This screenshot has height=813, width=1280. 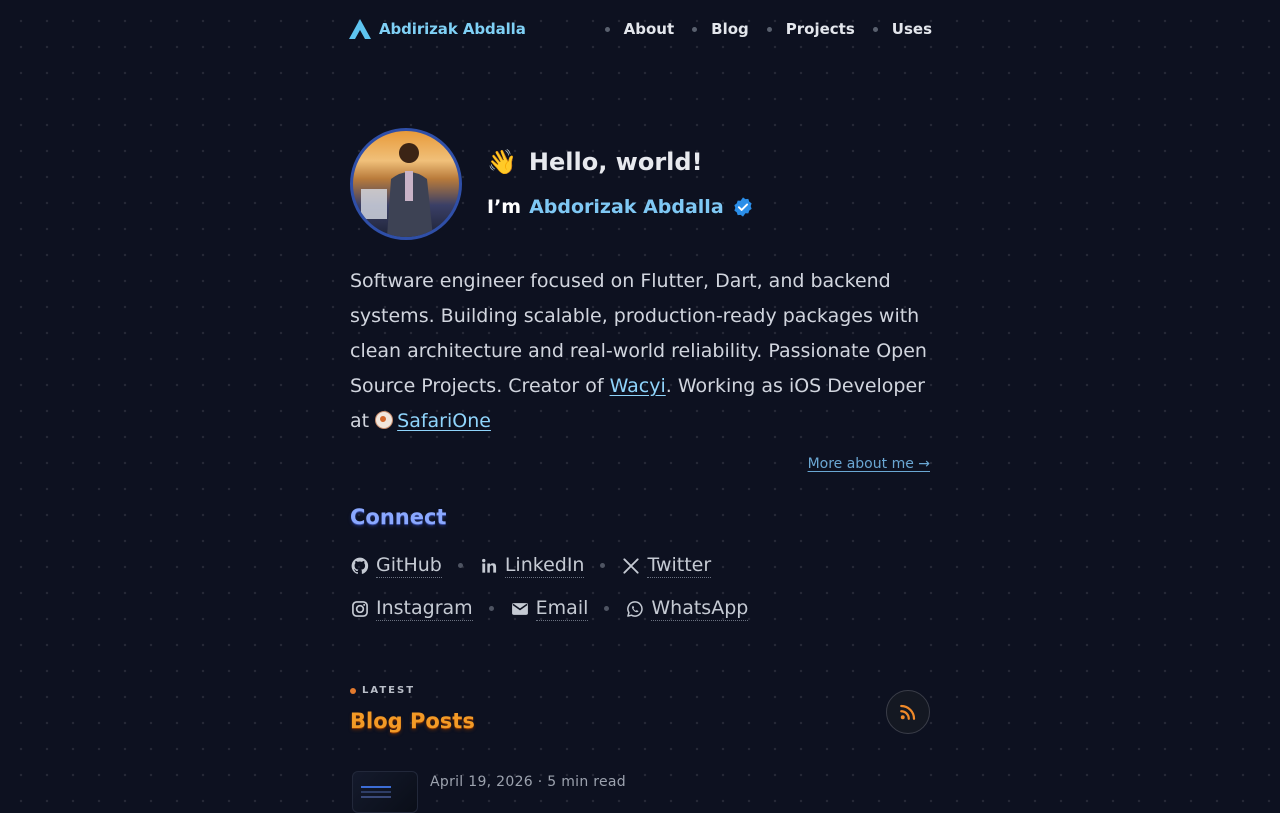 What do you see at coordinates (360, 565) in the screenshot?
I see `github-icon` at bounding box center [360, 565].